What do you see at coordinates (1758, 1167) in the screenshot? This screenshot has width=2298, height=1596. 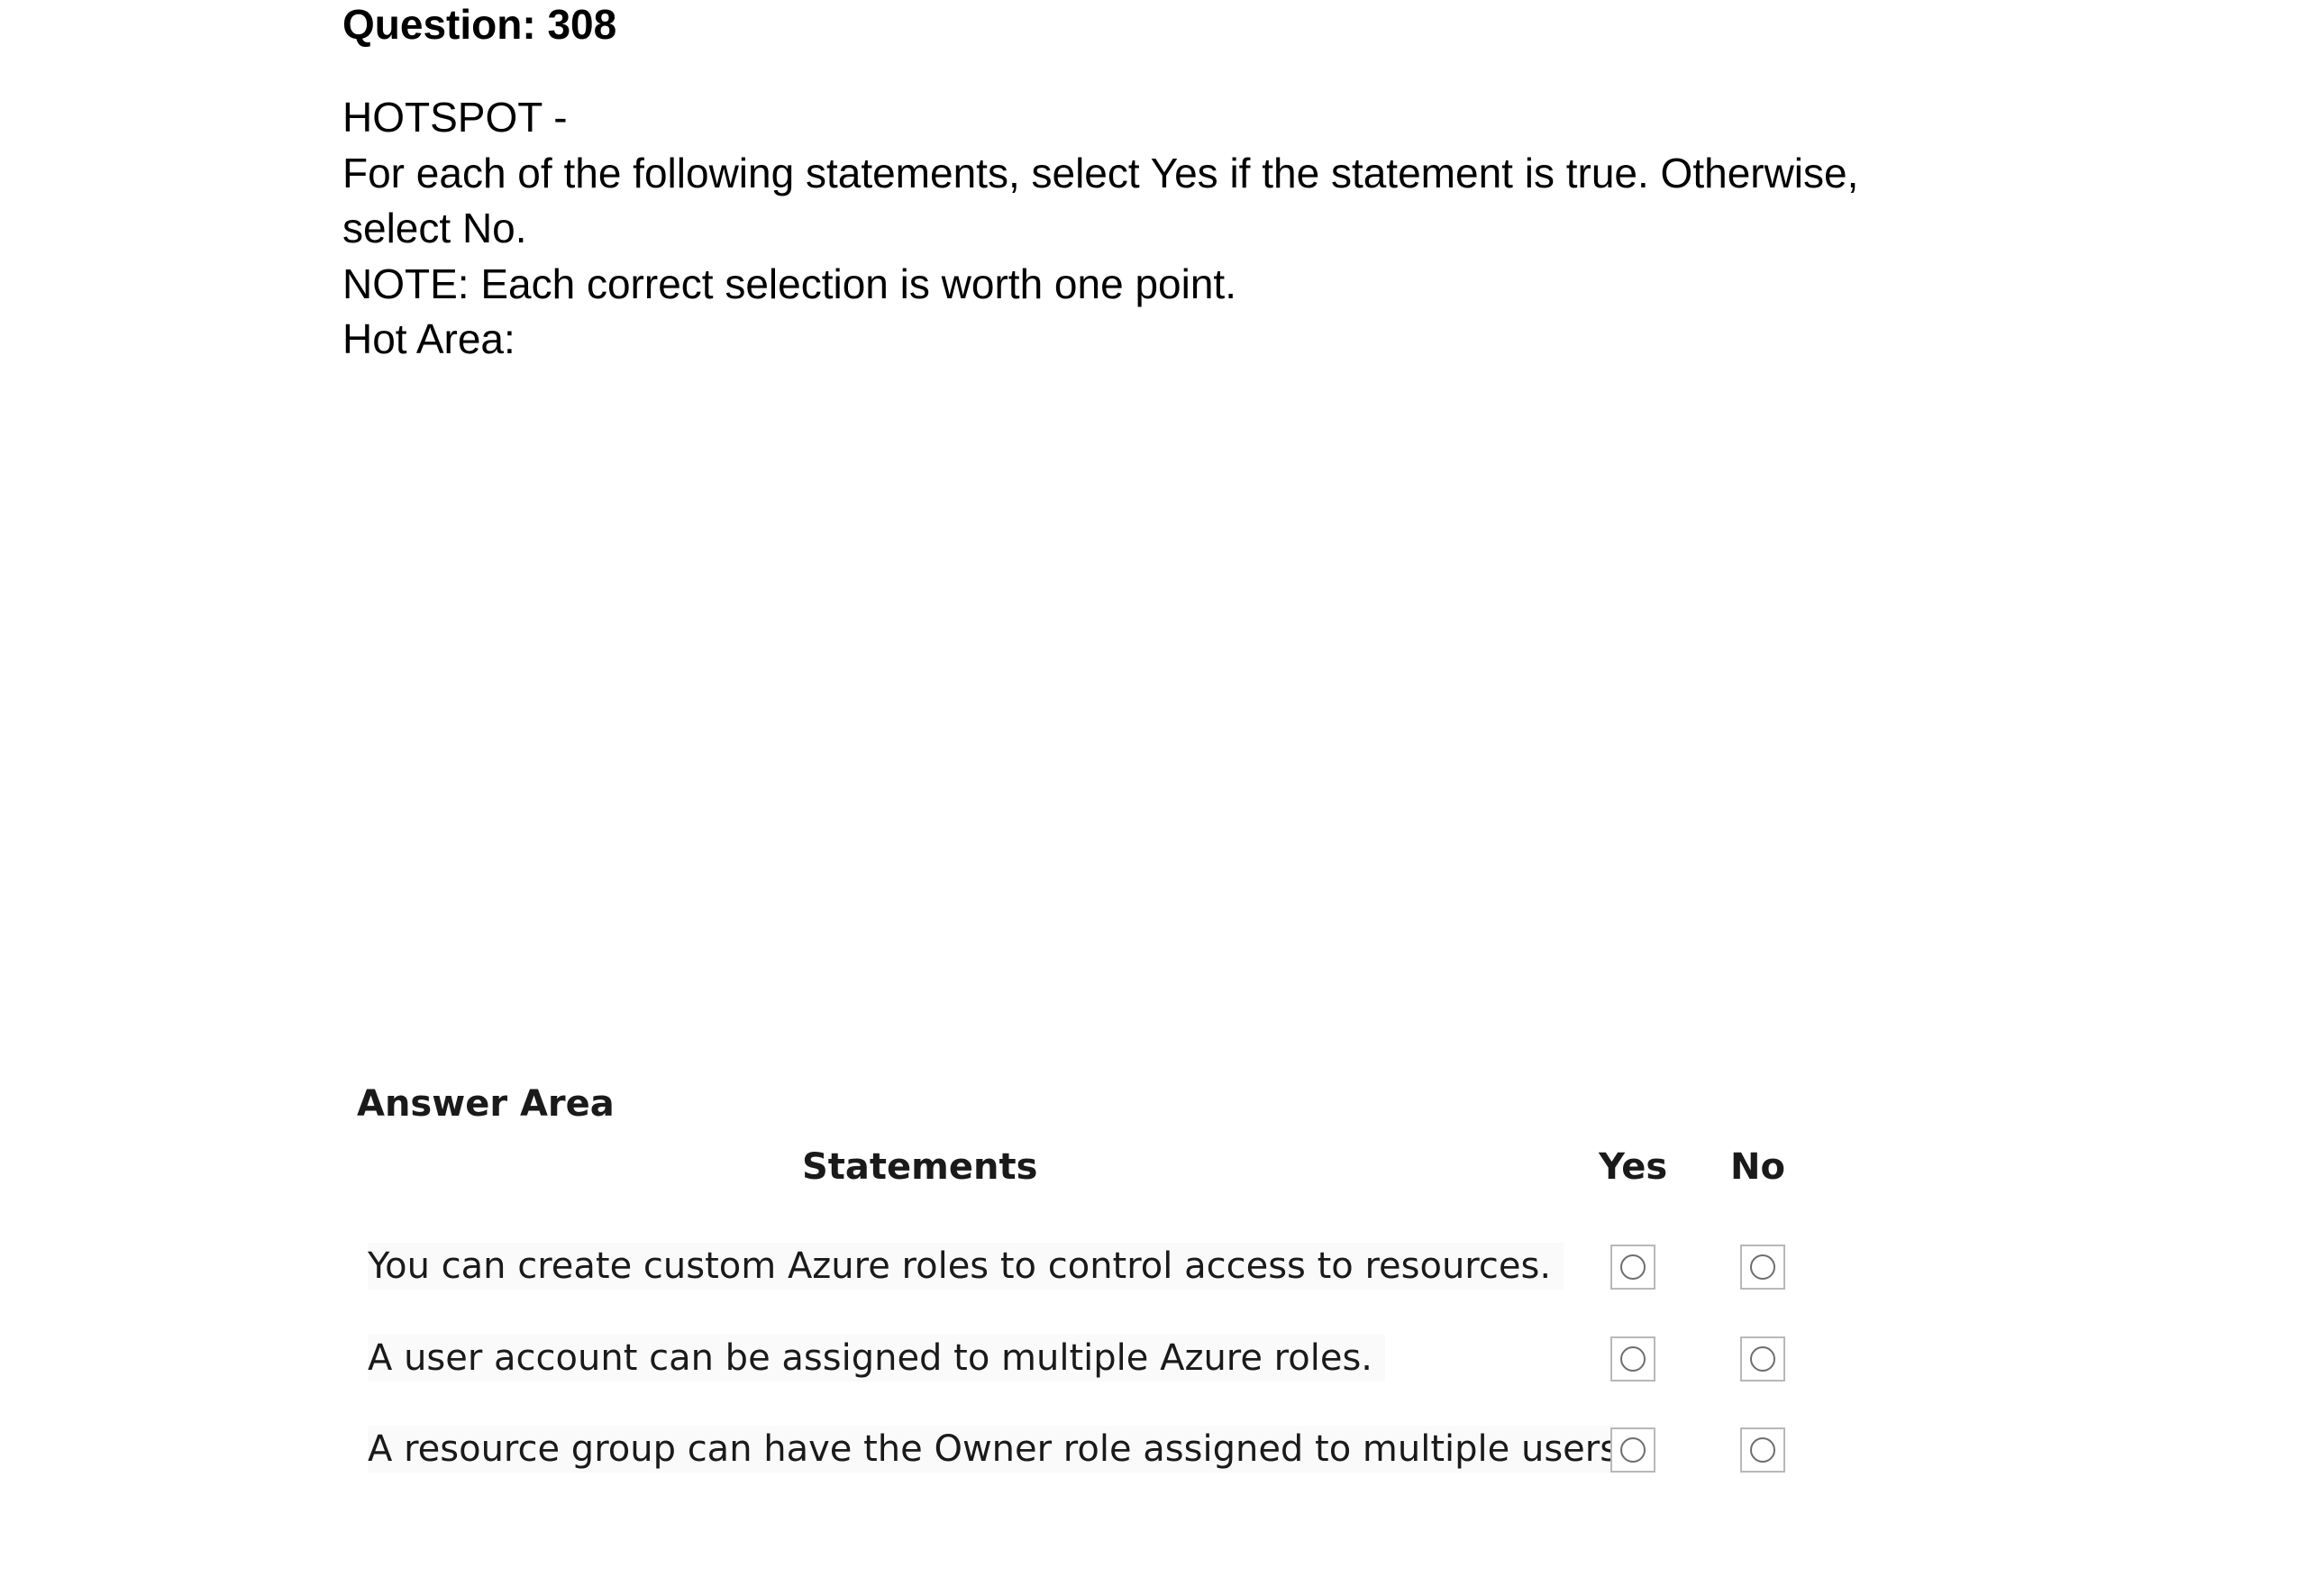 I see `no-header: No` at bounding box center [1758, 1167].